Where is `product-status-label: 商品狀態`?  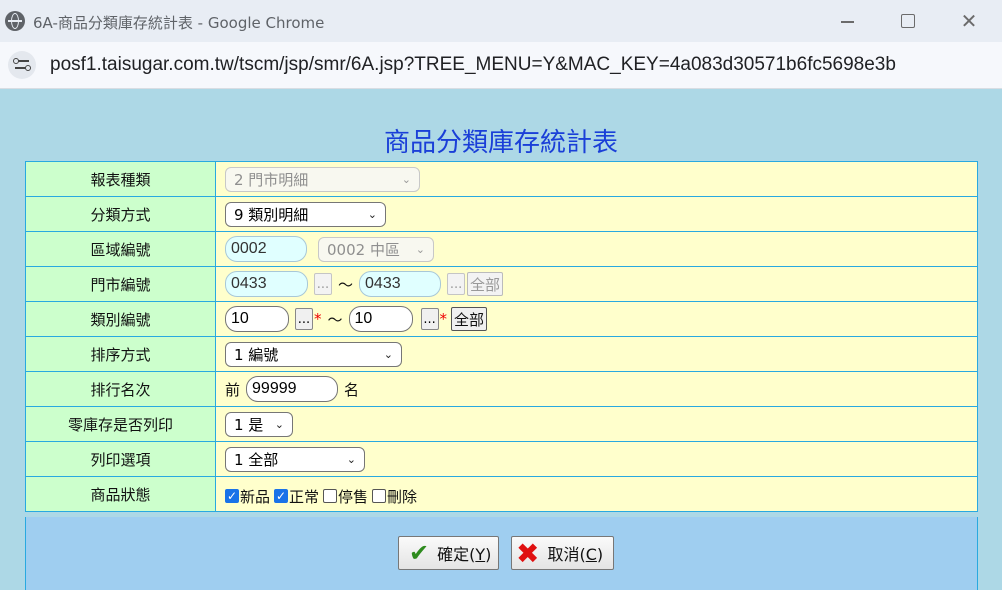 product-status-label: 商品狀態 is located at coordinates (120, 494).